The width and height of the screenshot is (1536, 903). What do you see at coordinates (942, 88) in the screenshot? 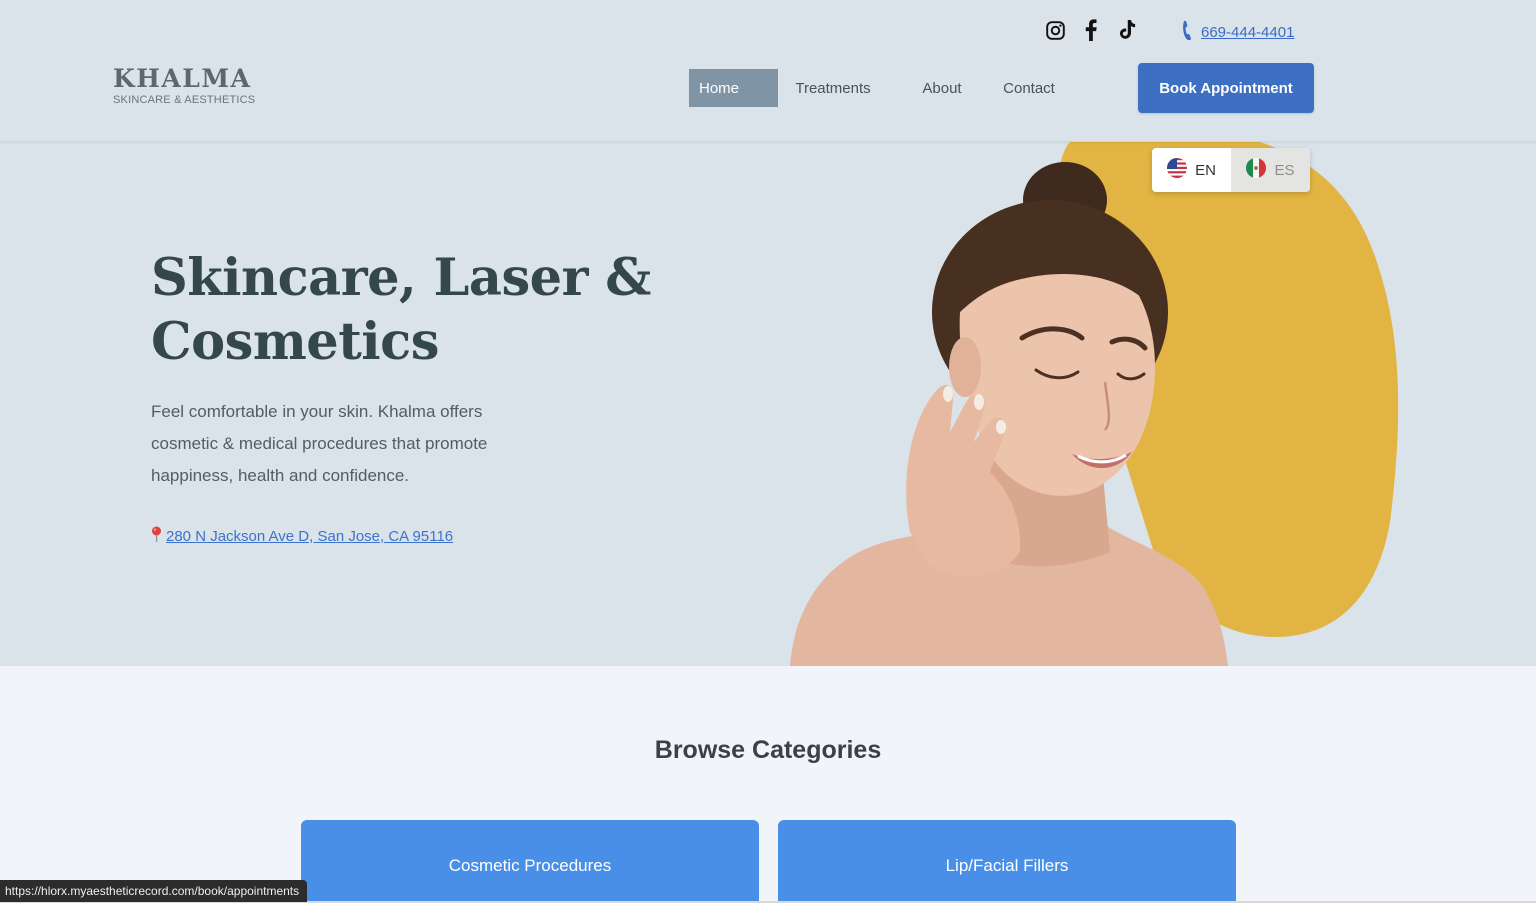
I see `nav-about: About` at bounding box center [942, 88].